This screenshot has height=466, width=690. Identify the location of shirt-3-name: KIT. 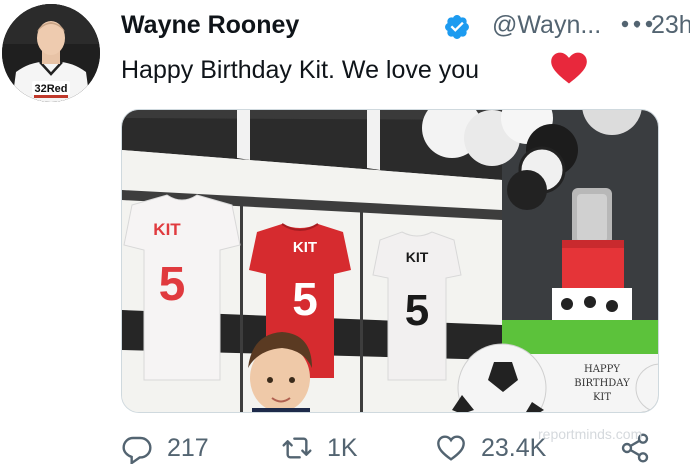
(417, 257).